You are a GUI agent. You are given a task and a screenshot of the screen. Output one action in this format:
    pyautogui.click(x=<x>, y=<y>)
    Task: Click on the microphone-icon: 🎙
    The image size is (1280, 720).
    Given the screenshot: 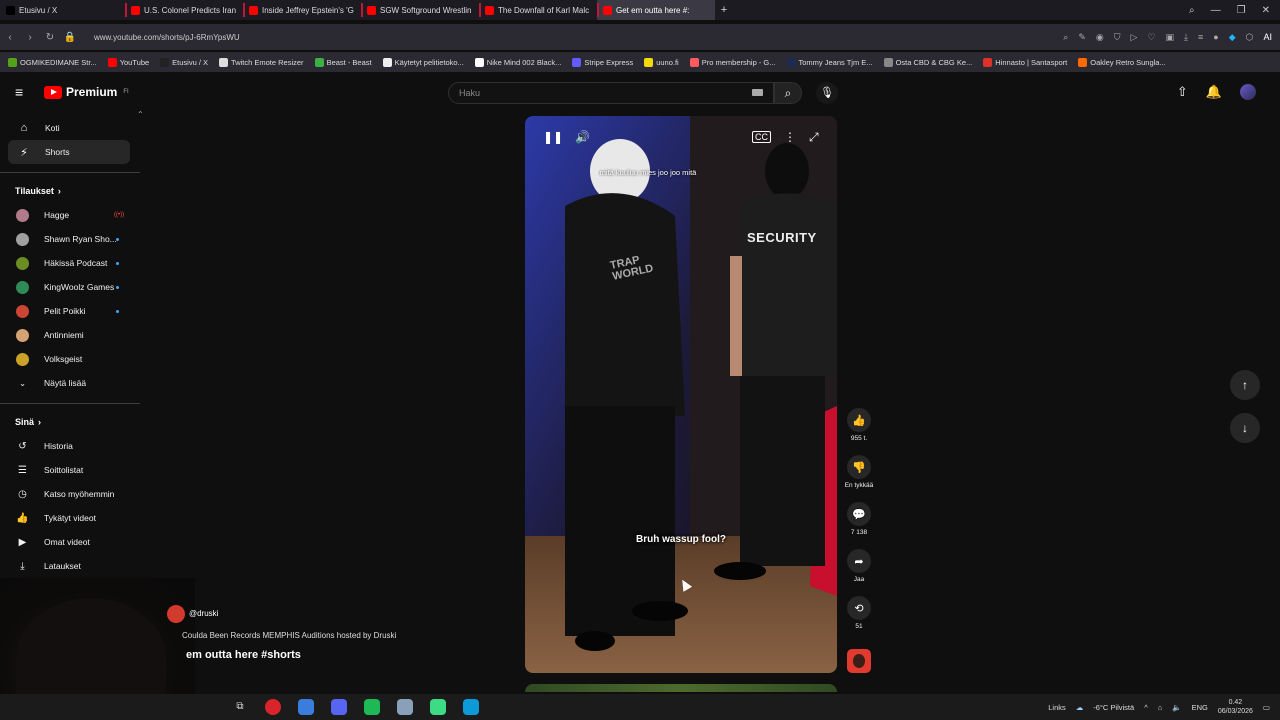 What is the action you would take?
    pyautogui.click(x=827, y=93)
    